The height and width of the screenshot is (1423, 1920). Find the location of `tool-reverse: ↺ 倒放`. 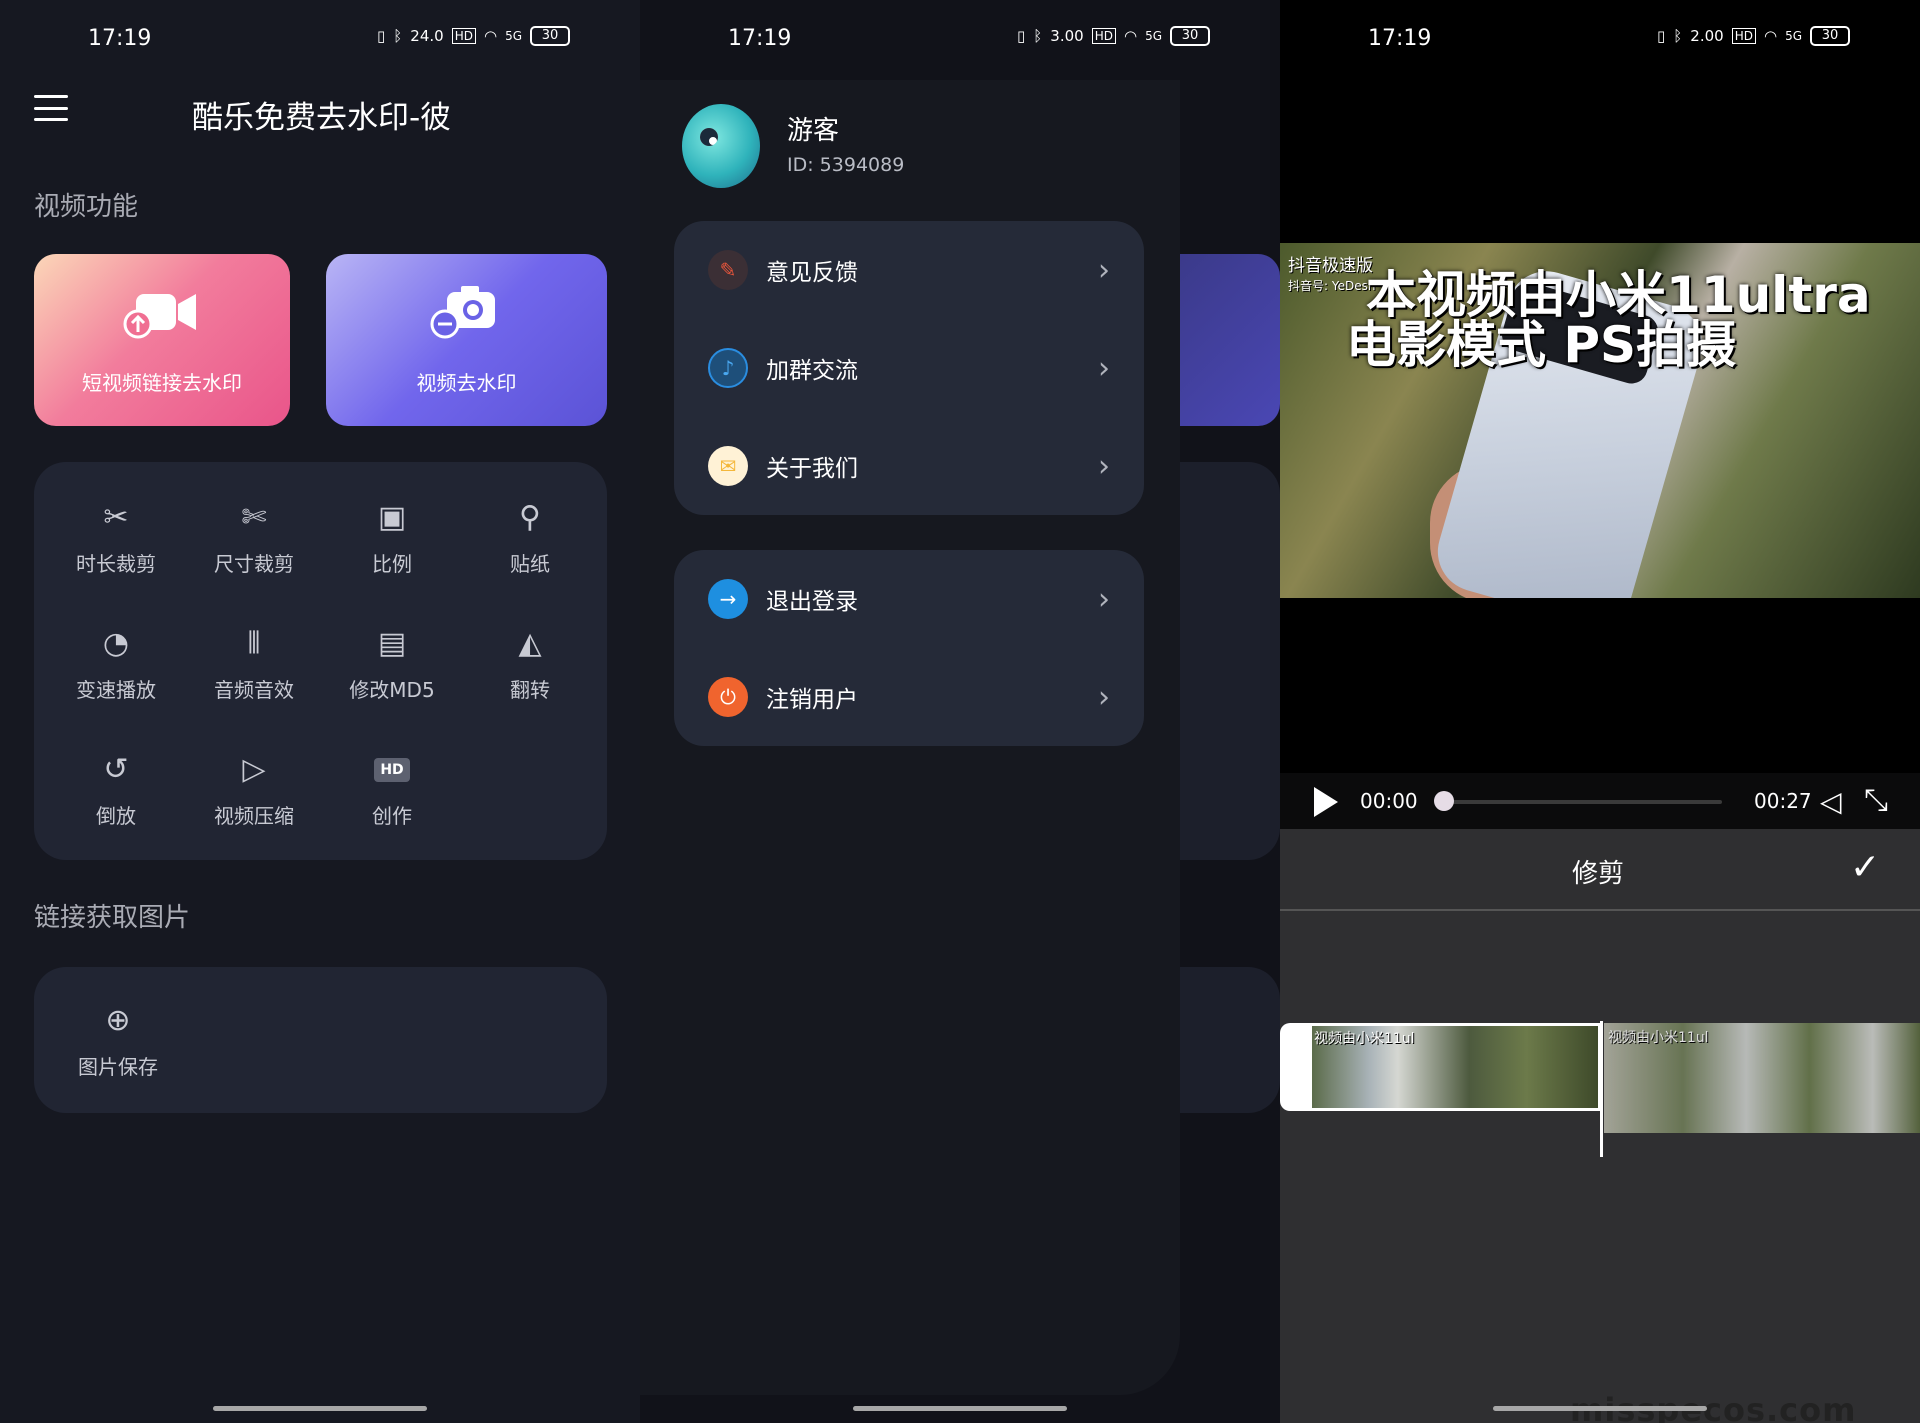

tool-reverse: ↺ 倒放 is located at coordinates (116, 789).